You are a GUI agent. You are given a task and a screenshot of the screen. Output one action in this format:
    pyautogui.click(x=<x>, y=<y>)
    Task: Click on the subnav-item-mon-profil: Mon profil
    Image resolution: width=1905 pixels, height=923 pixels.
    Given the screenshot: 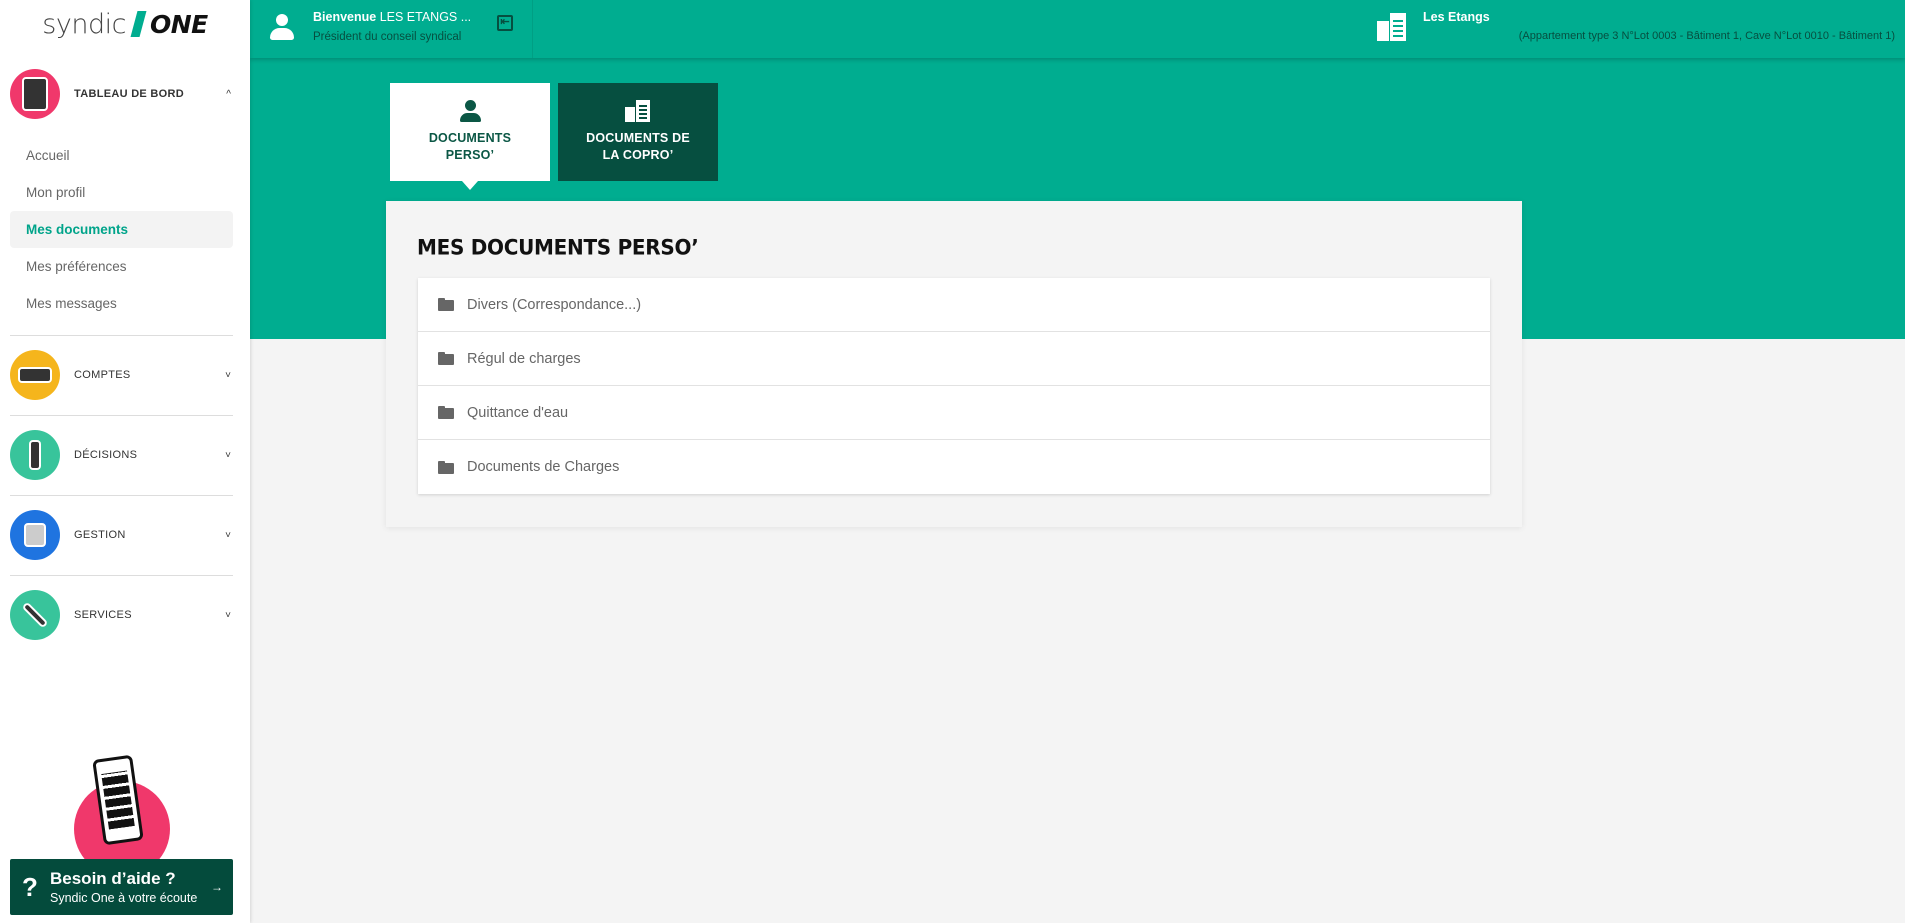 What is the action you would take?
    pyautogui.click(x=121, y=192)
    